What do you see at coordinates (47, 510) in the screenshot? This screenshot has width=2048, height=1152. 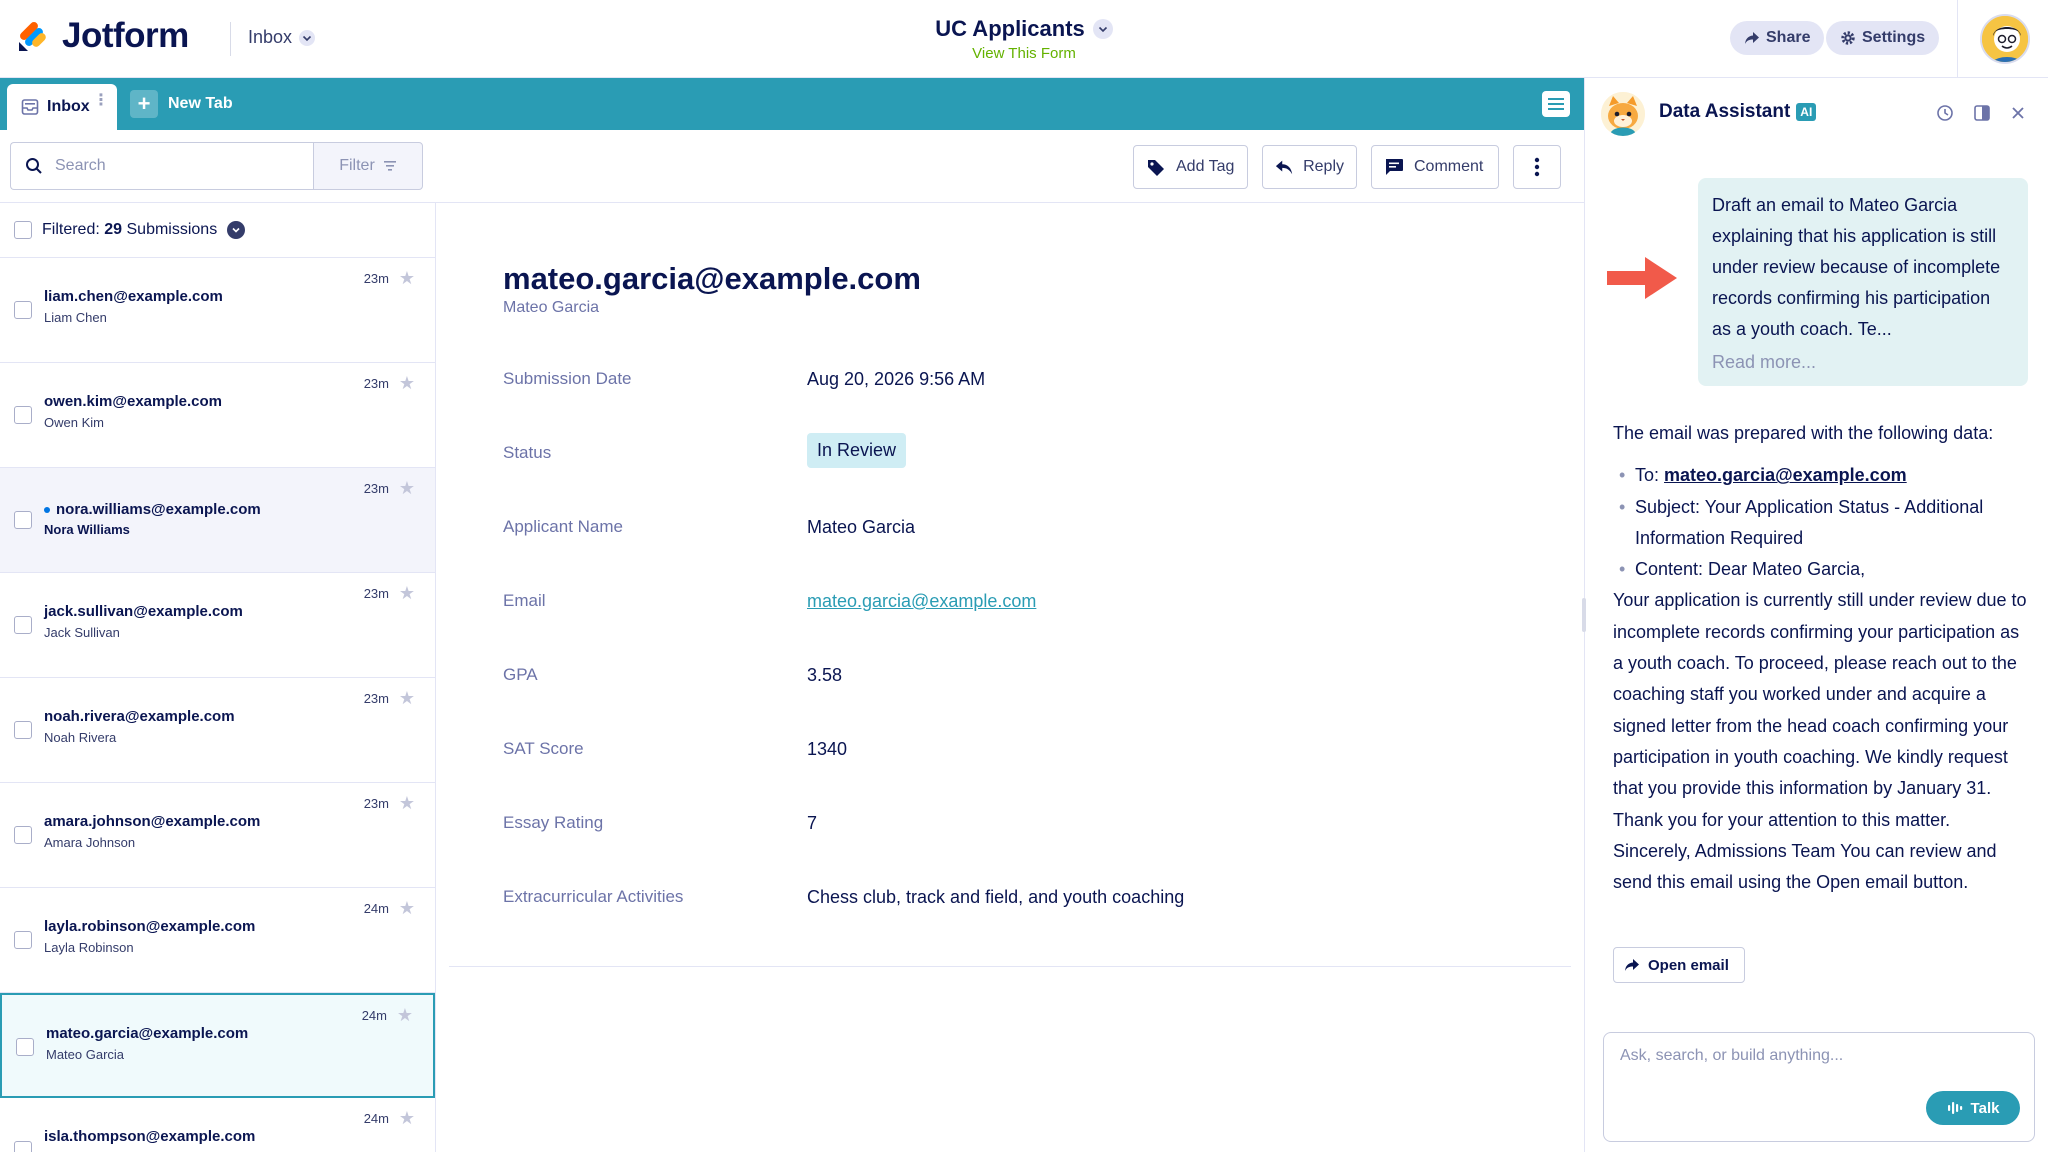 I see `unread-dot` at bounding box center [47, 510].